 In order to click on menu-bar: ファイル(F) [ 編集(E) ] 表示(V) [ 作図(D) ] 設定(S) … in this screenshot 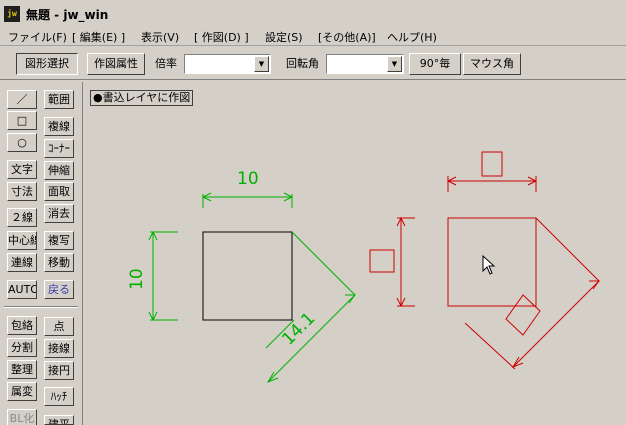, I will do `click(313, 37)`.